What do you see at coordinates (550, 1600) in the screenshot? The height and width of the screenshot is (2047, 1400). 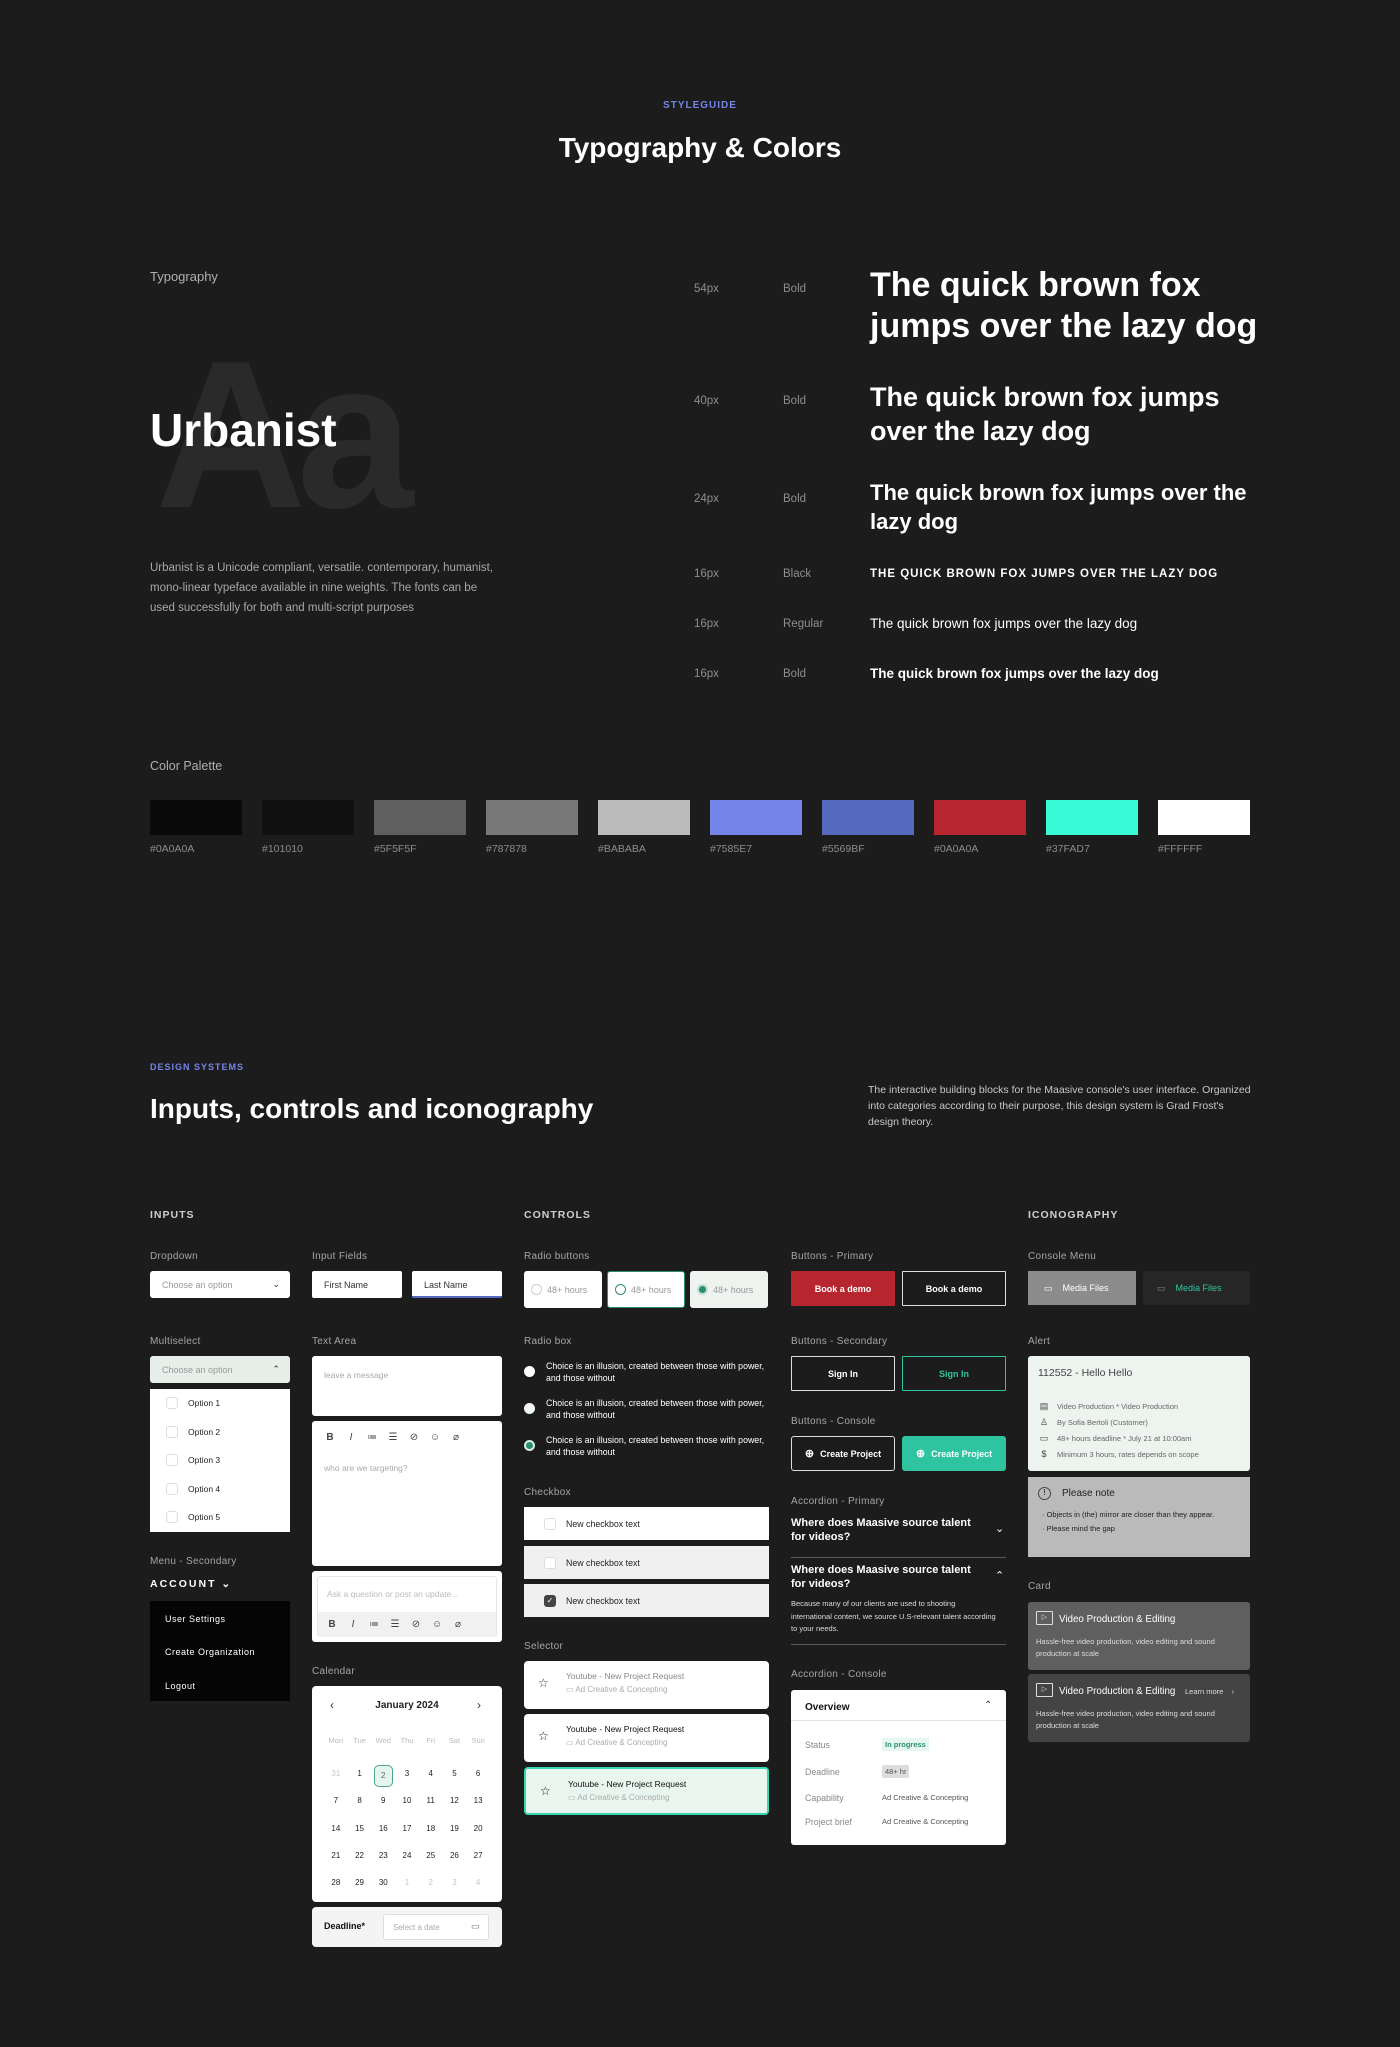 I see `checkbox-checked-icon: ✓` at bounding box center [550, 1600].